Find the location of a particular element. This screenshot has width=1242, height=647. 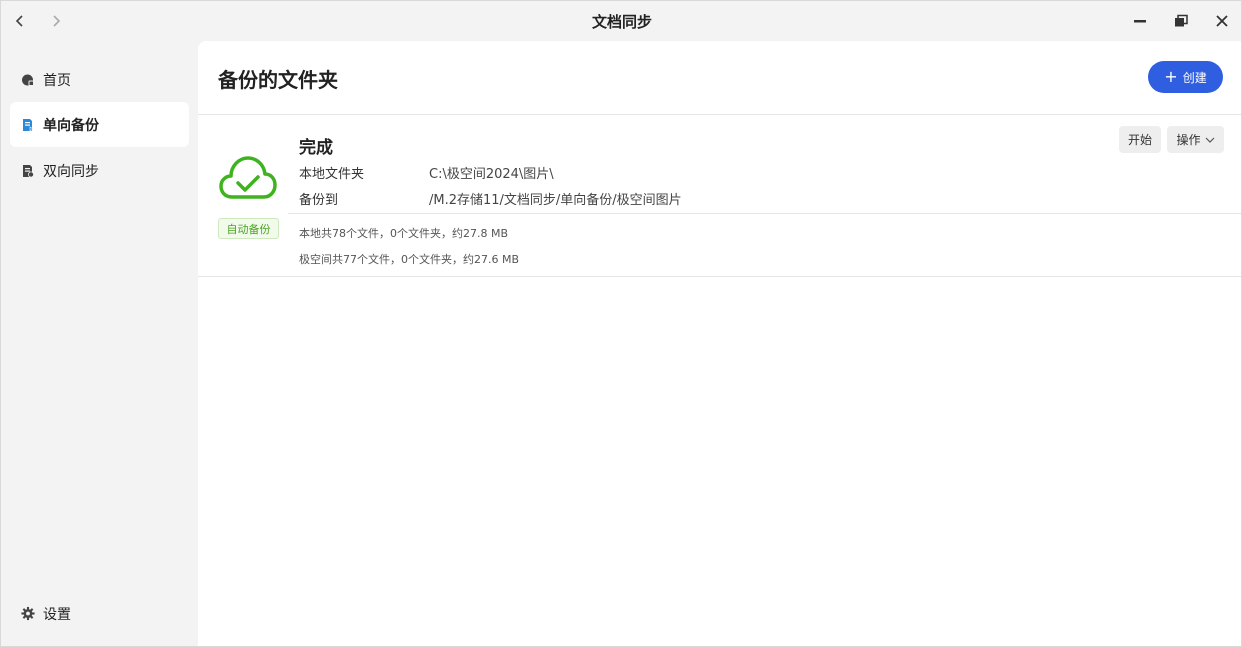

operations-label: 操作 is located at coordinates (1188, 140).